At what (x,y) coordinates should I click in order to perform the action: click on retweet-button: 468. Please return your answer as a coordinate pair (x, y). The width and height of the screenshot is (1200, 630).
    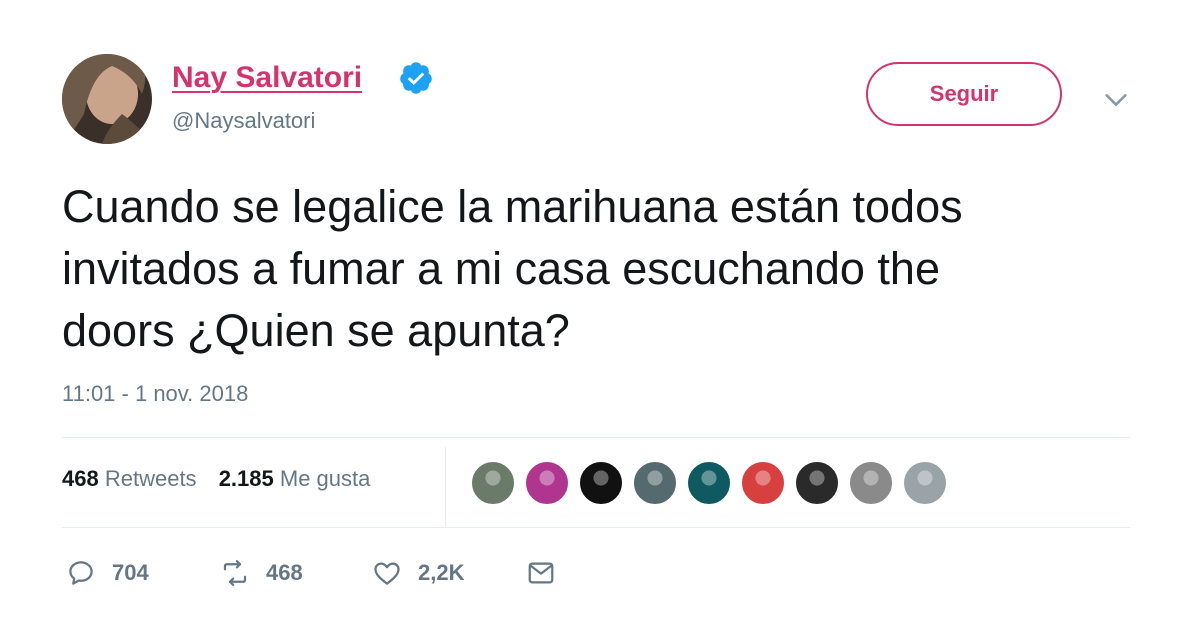
    Looking at the image, I should click on (261, 573).